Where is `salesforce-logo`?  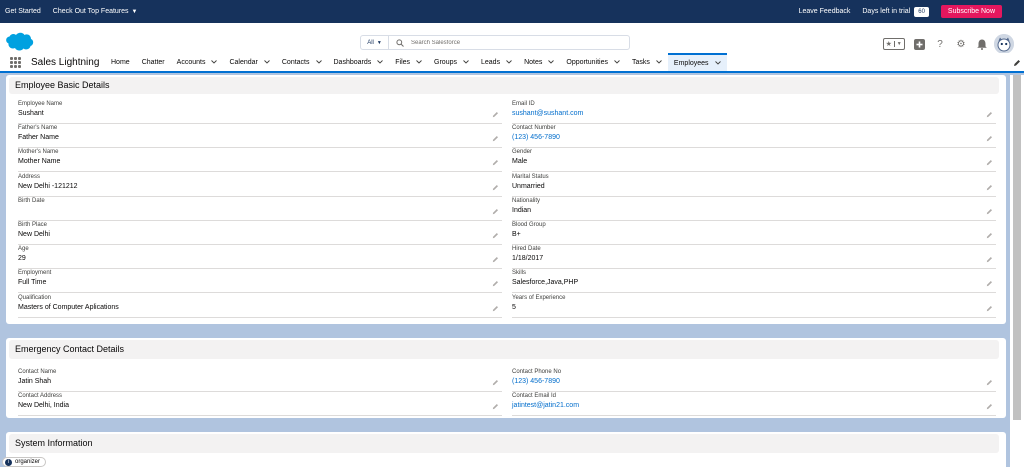 salesforce-logo is located at coordinates (19, 42).